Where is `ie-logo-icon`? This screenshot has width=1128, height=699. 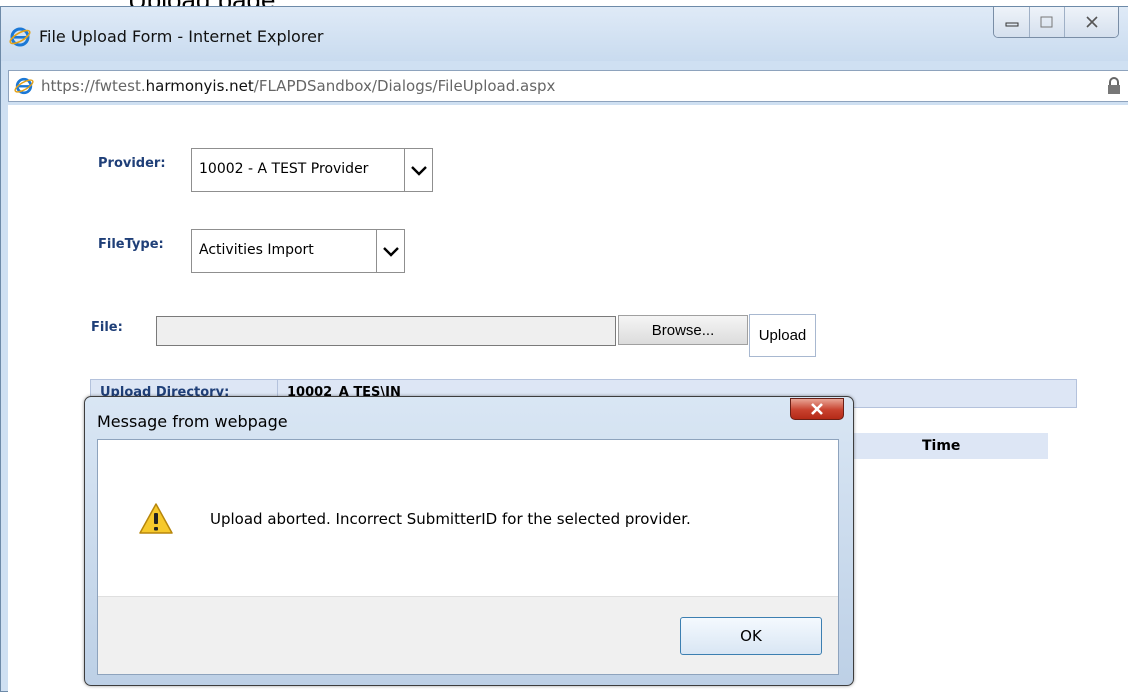
ie-logo-icon is located at coordinates (20, 37).